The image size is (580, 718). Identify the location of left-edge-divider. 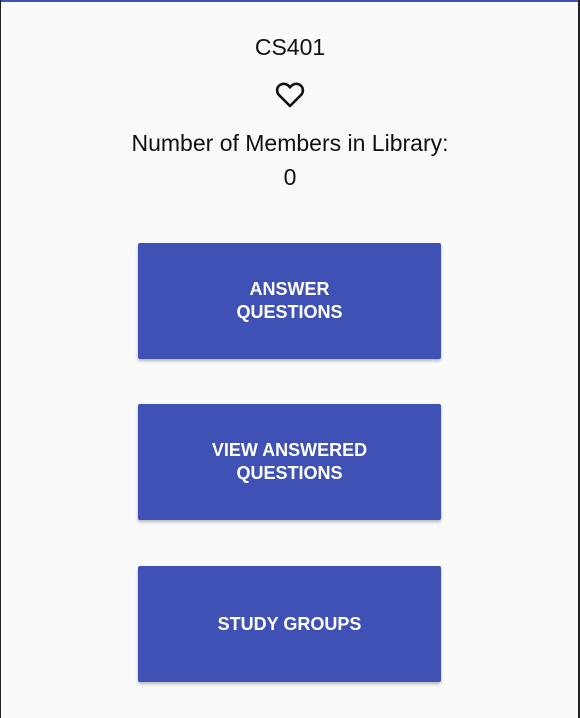
(0, 359).